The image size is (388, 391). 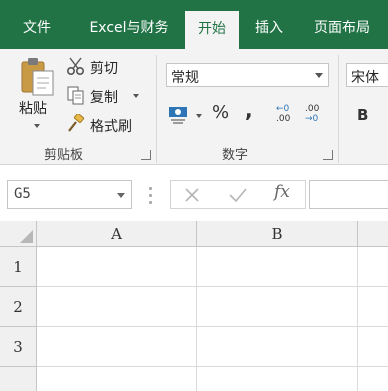 I want to click on increase-decimal-bottom: .00, so click(x=283, y=119).